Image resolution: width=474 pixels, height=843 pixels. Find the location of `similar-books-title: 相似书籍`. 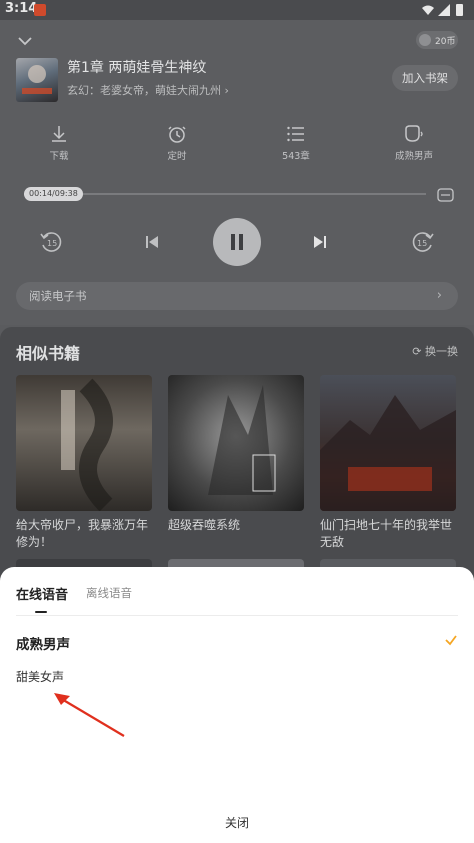

similar-books-title: 相似书籍 is located at coordinates (48, 353).